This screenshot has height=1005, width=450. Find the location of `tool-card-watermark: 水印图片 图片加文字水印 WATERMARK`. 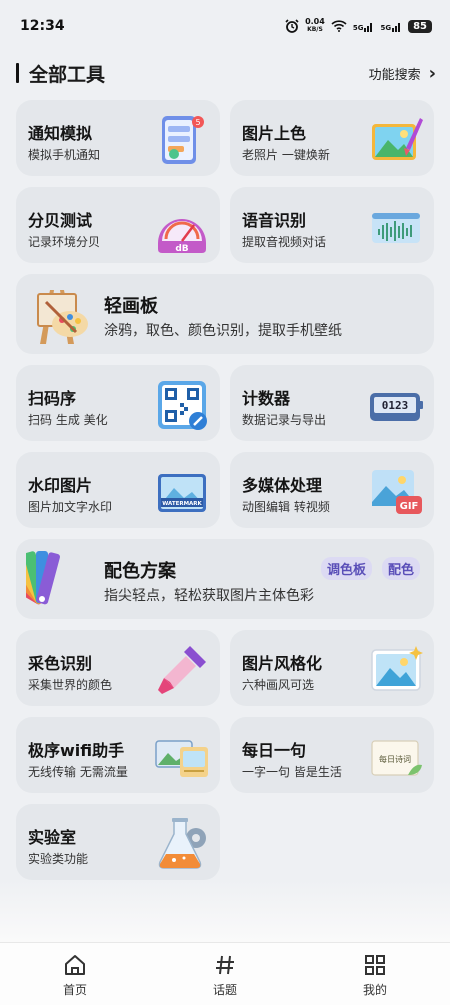

tool-card-watermark: 水印图片 图片加文字水印 WATERMARK is located at coordinates (118, 490).